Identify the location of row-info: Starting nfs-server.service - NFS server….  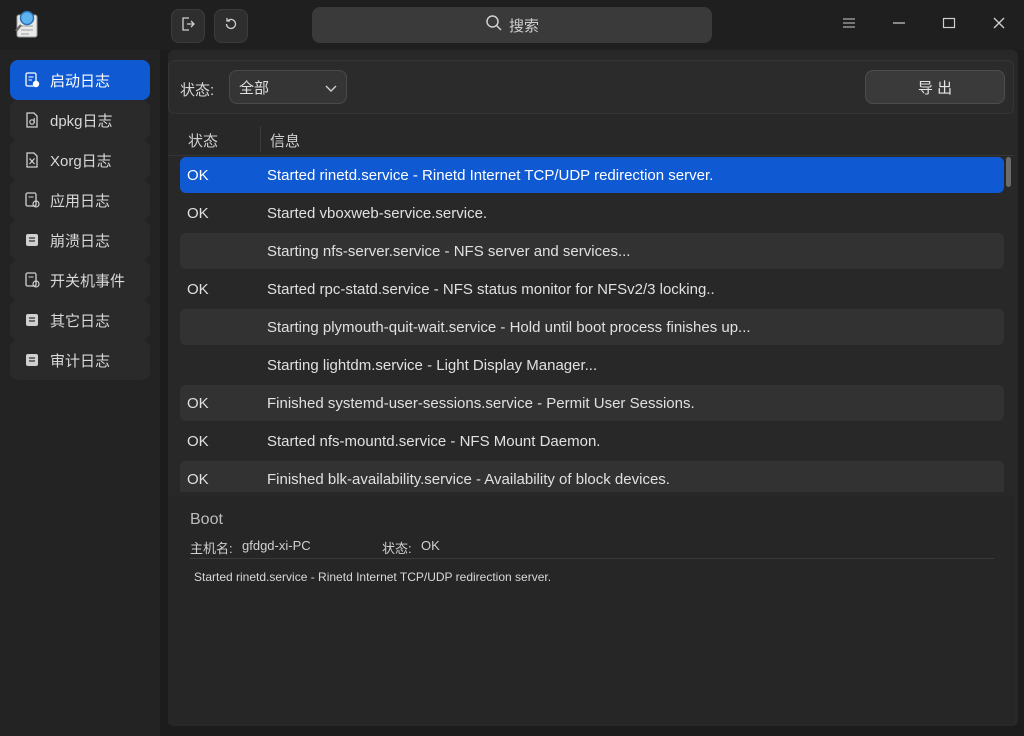
(449, 251).